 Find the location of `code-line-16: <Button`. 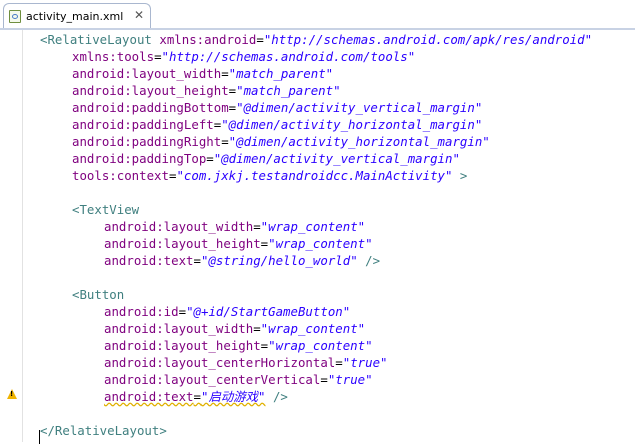

code-line-16: <Button is located at coordinates (98, 294).